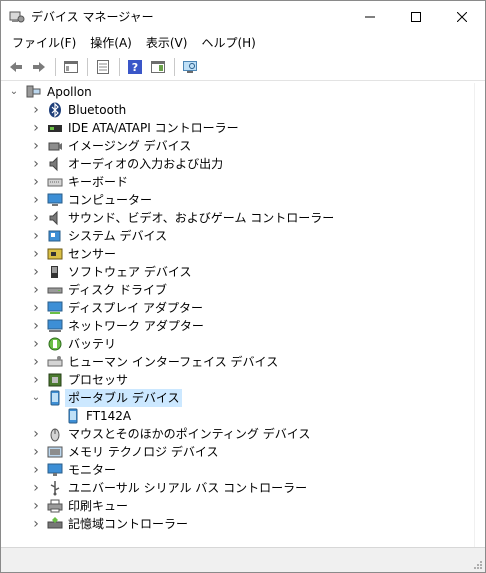  What do you see at coordinates (124, 398) in the screenshot?
I see `tree-item-label: ポータブル デバイス` at bounding box center [124, 398].